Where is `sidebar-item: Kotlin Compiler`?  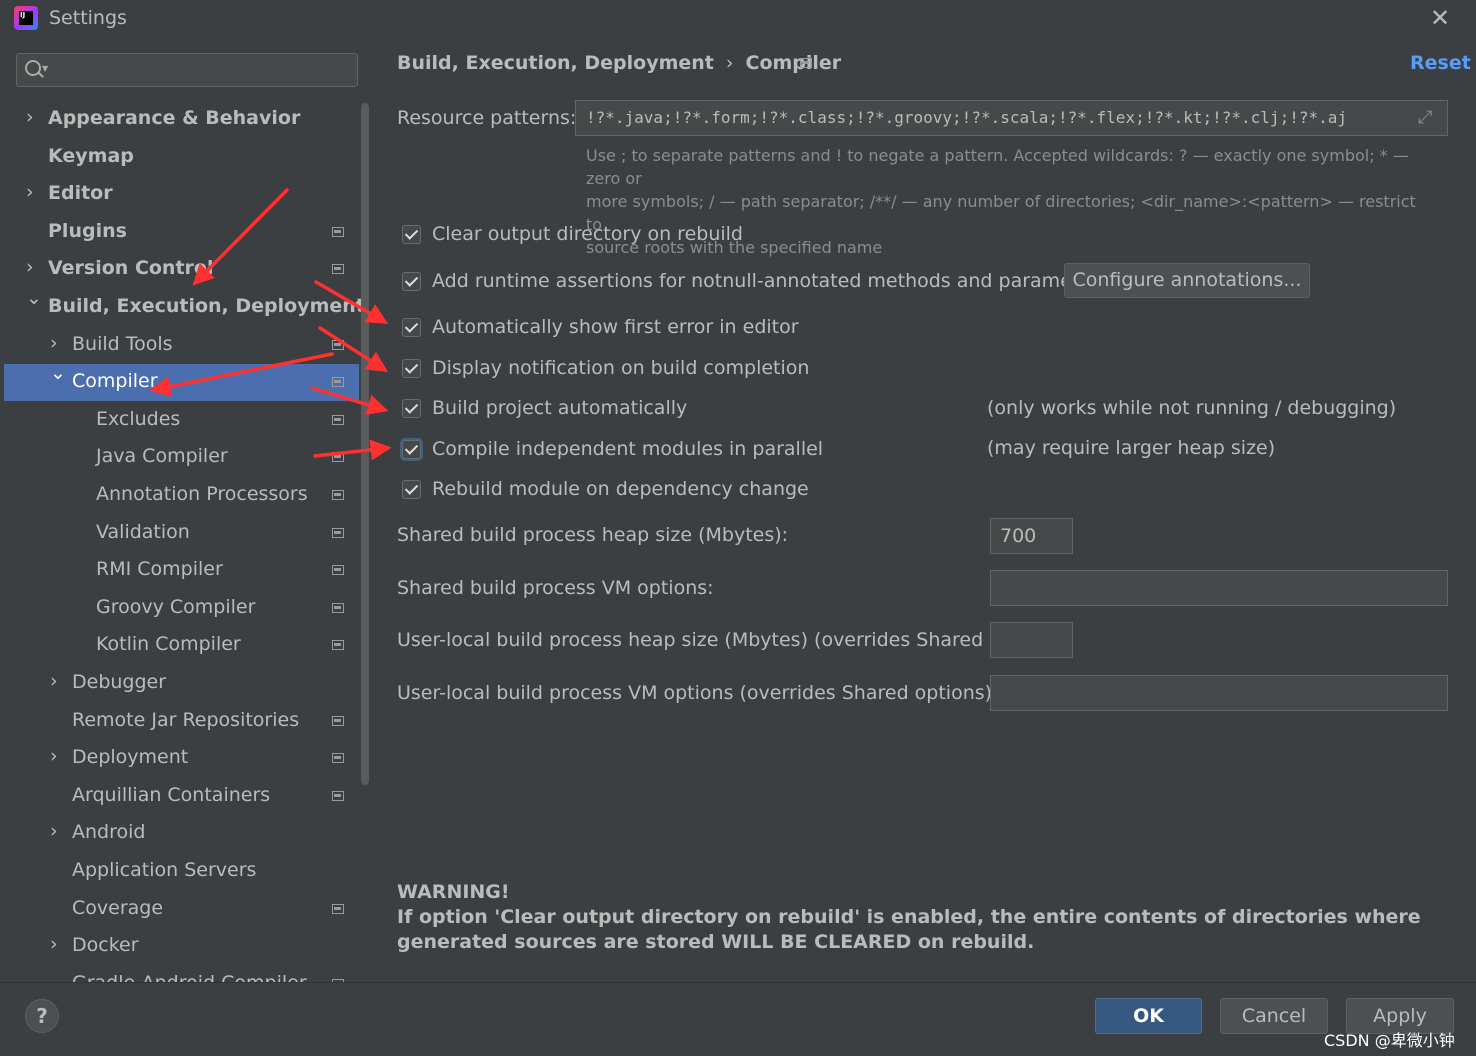
sidebar-item: Kotlin Compiler is located at coordinates (181, 645).